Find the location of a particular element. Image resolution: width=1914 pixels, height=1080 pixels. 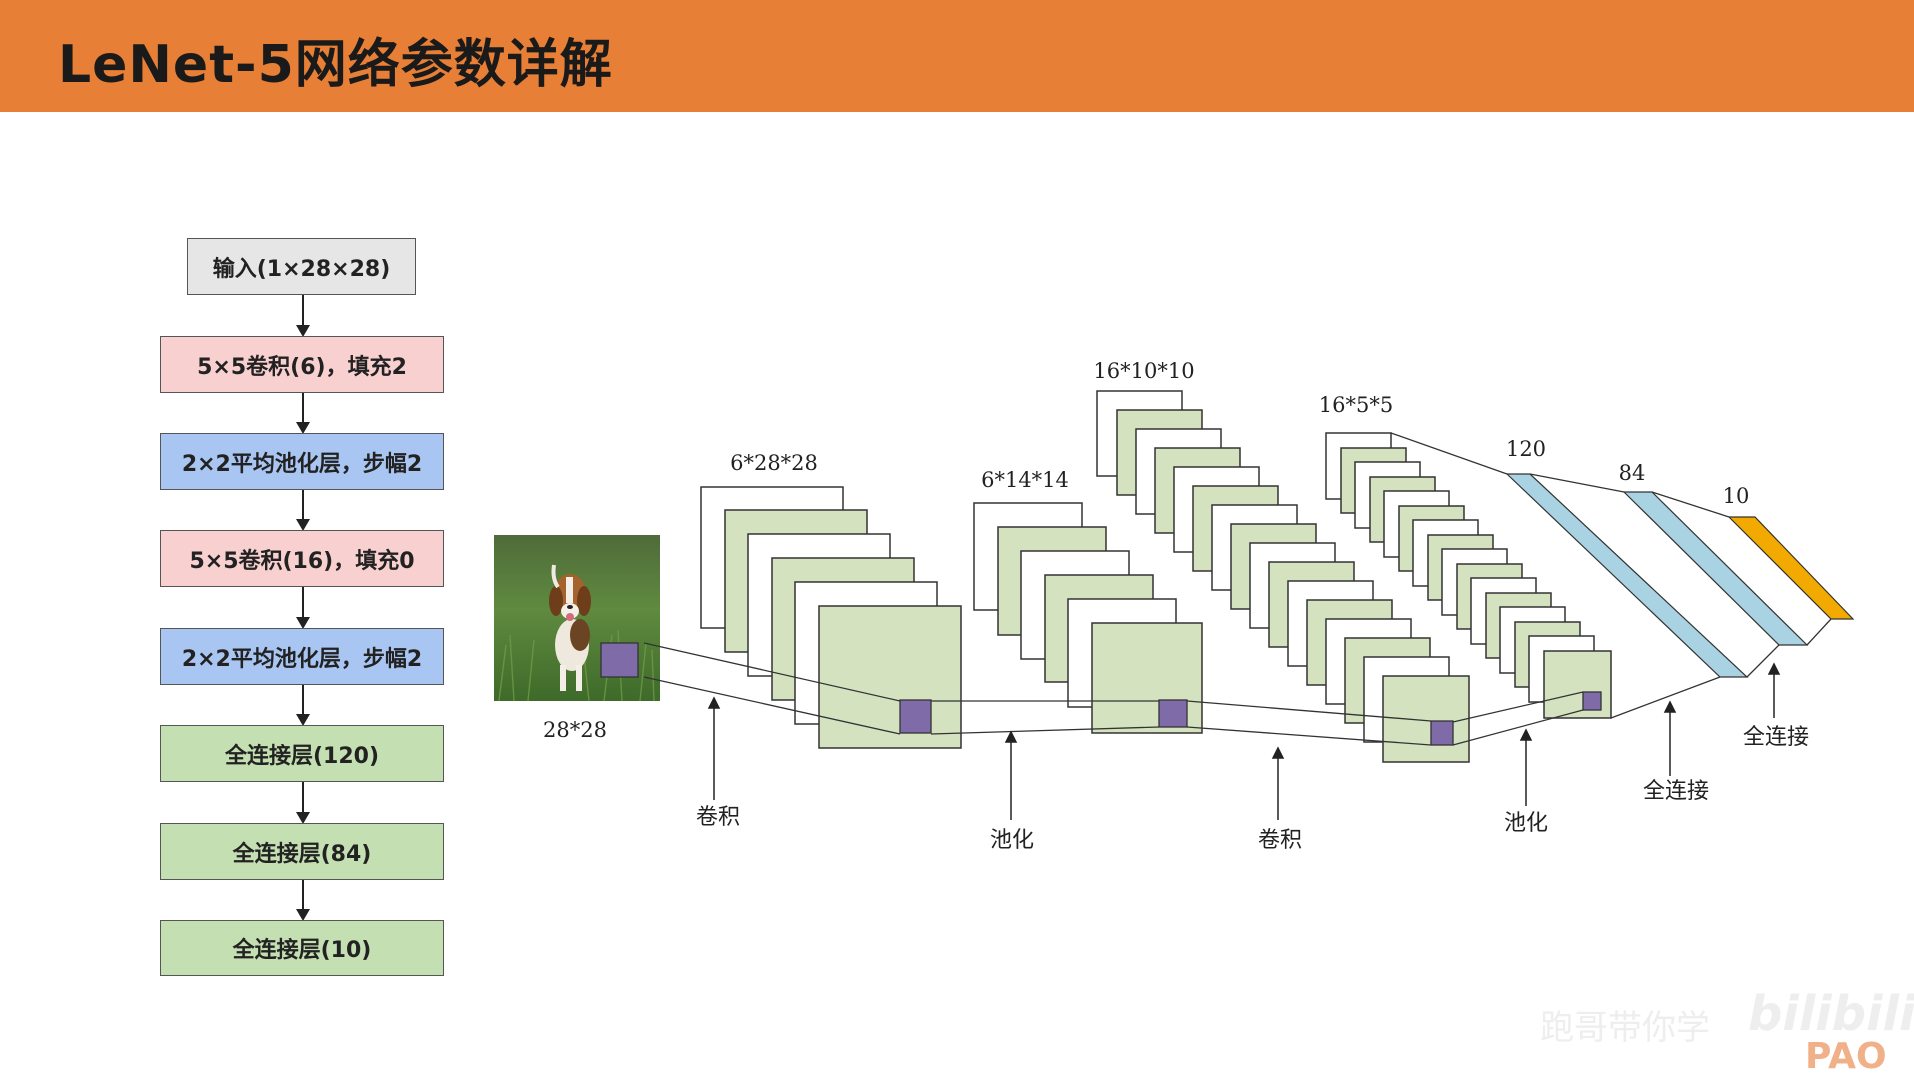

fc-label-84: 84 is located at coordinates (1632, 473).